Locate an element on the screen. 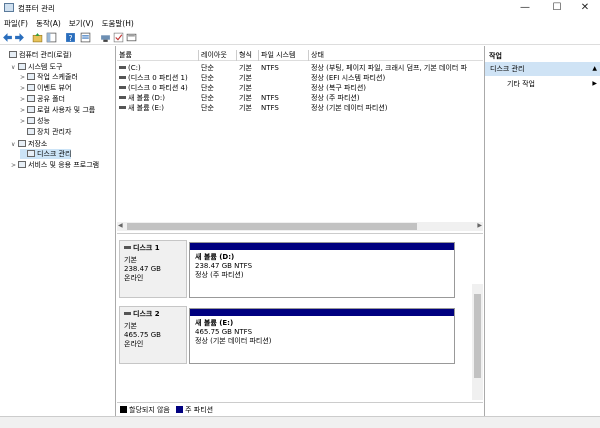 This screenshot has width=600, height=428. scroll-left-icon: ◀ is located at coordinates (120, 225).